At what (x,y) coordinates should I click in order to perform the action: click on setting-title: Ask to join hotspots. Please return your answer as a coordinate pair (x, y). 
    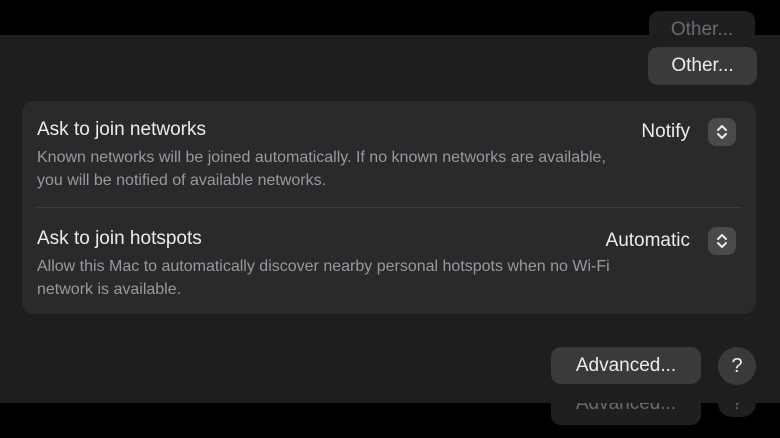
    Looking at the image, I should click on (119, 238).